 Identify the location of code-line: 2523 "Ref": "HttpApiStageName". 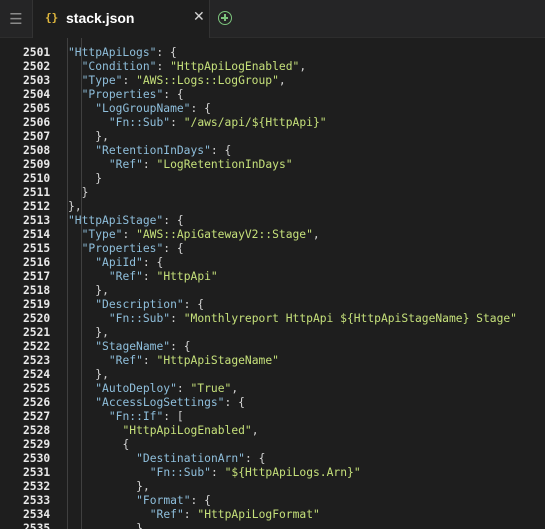
(272, 361).